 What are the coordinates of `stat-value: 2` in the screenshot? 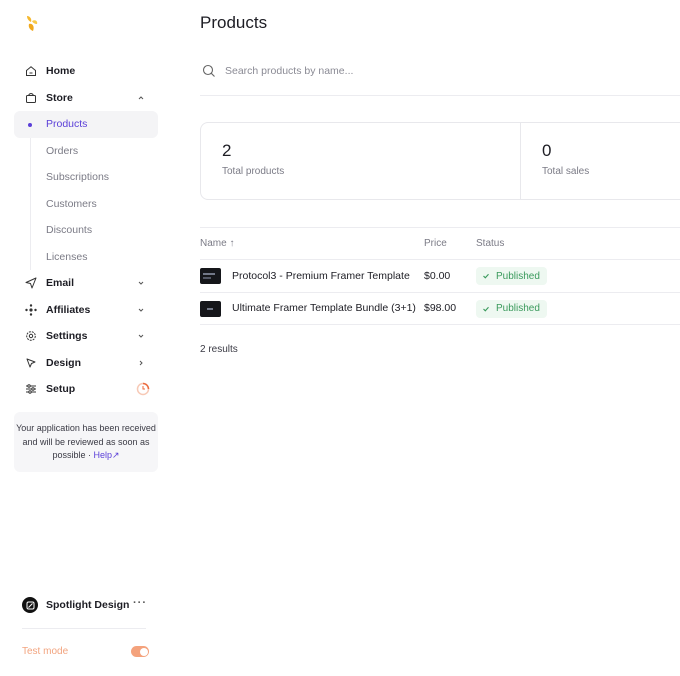 It's located at (227, 150).